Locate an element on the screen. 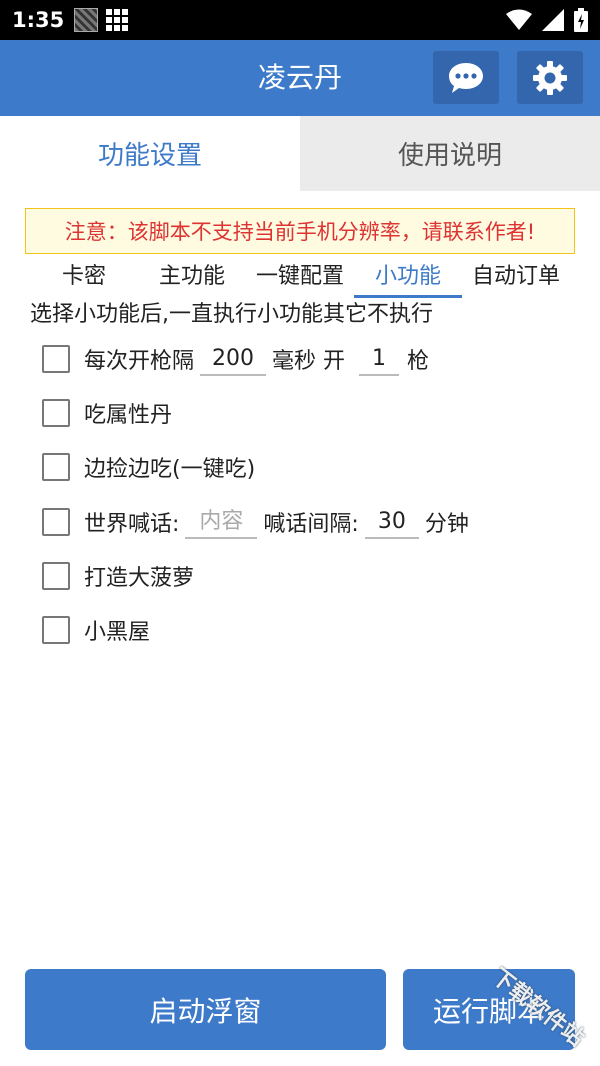  tab-feature-settings: 功能设置 is located at coordinates (150, 153).